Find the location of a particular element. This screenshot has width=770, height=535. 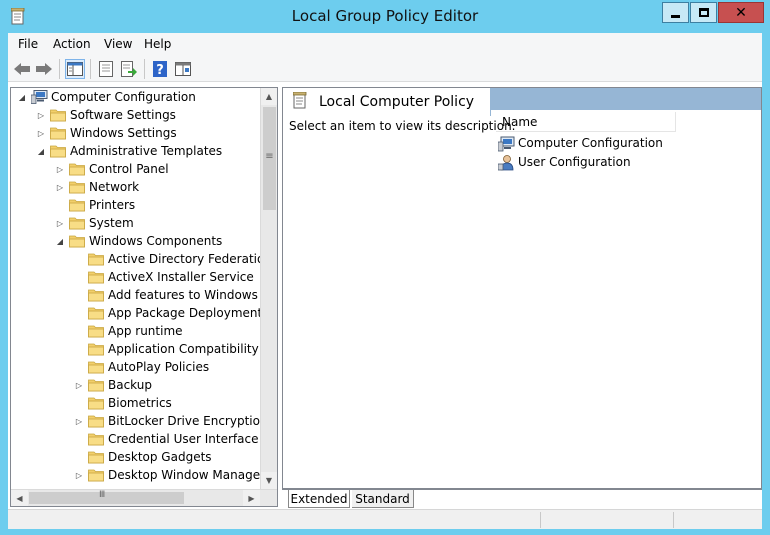

tree-item: ▷ System is located at coordinates (136, 223).